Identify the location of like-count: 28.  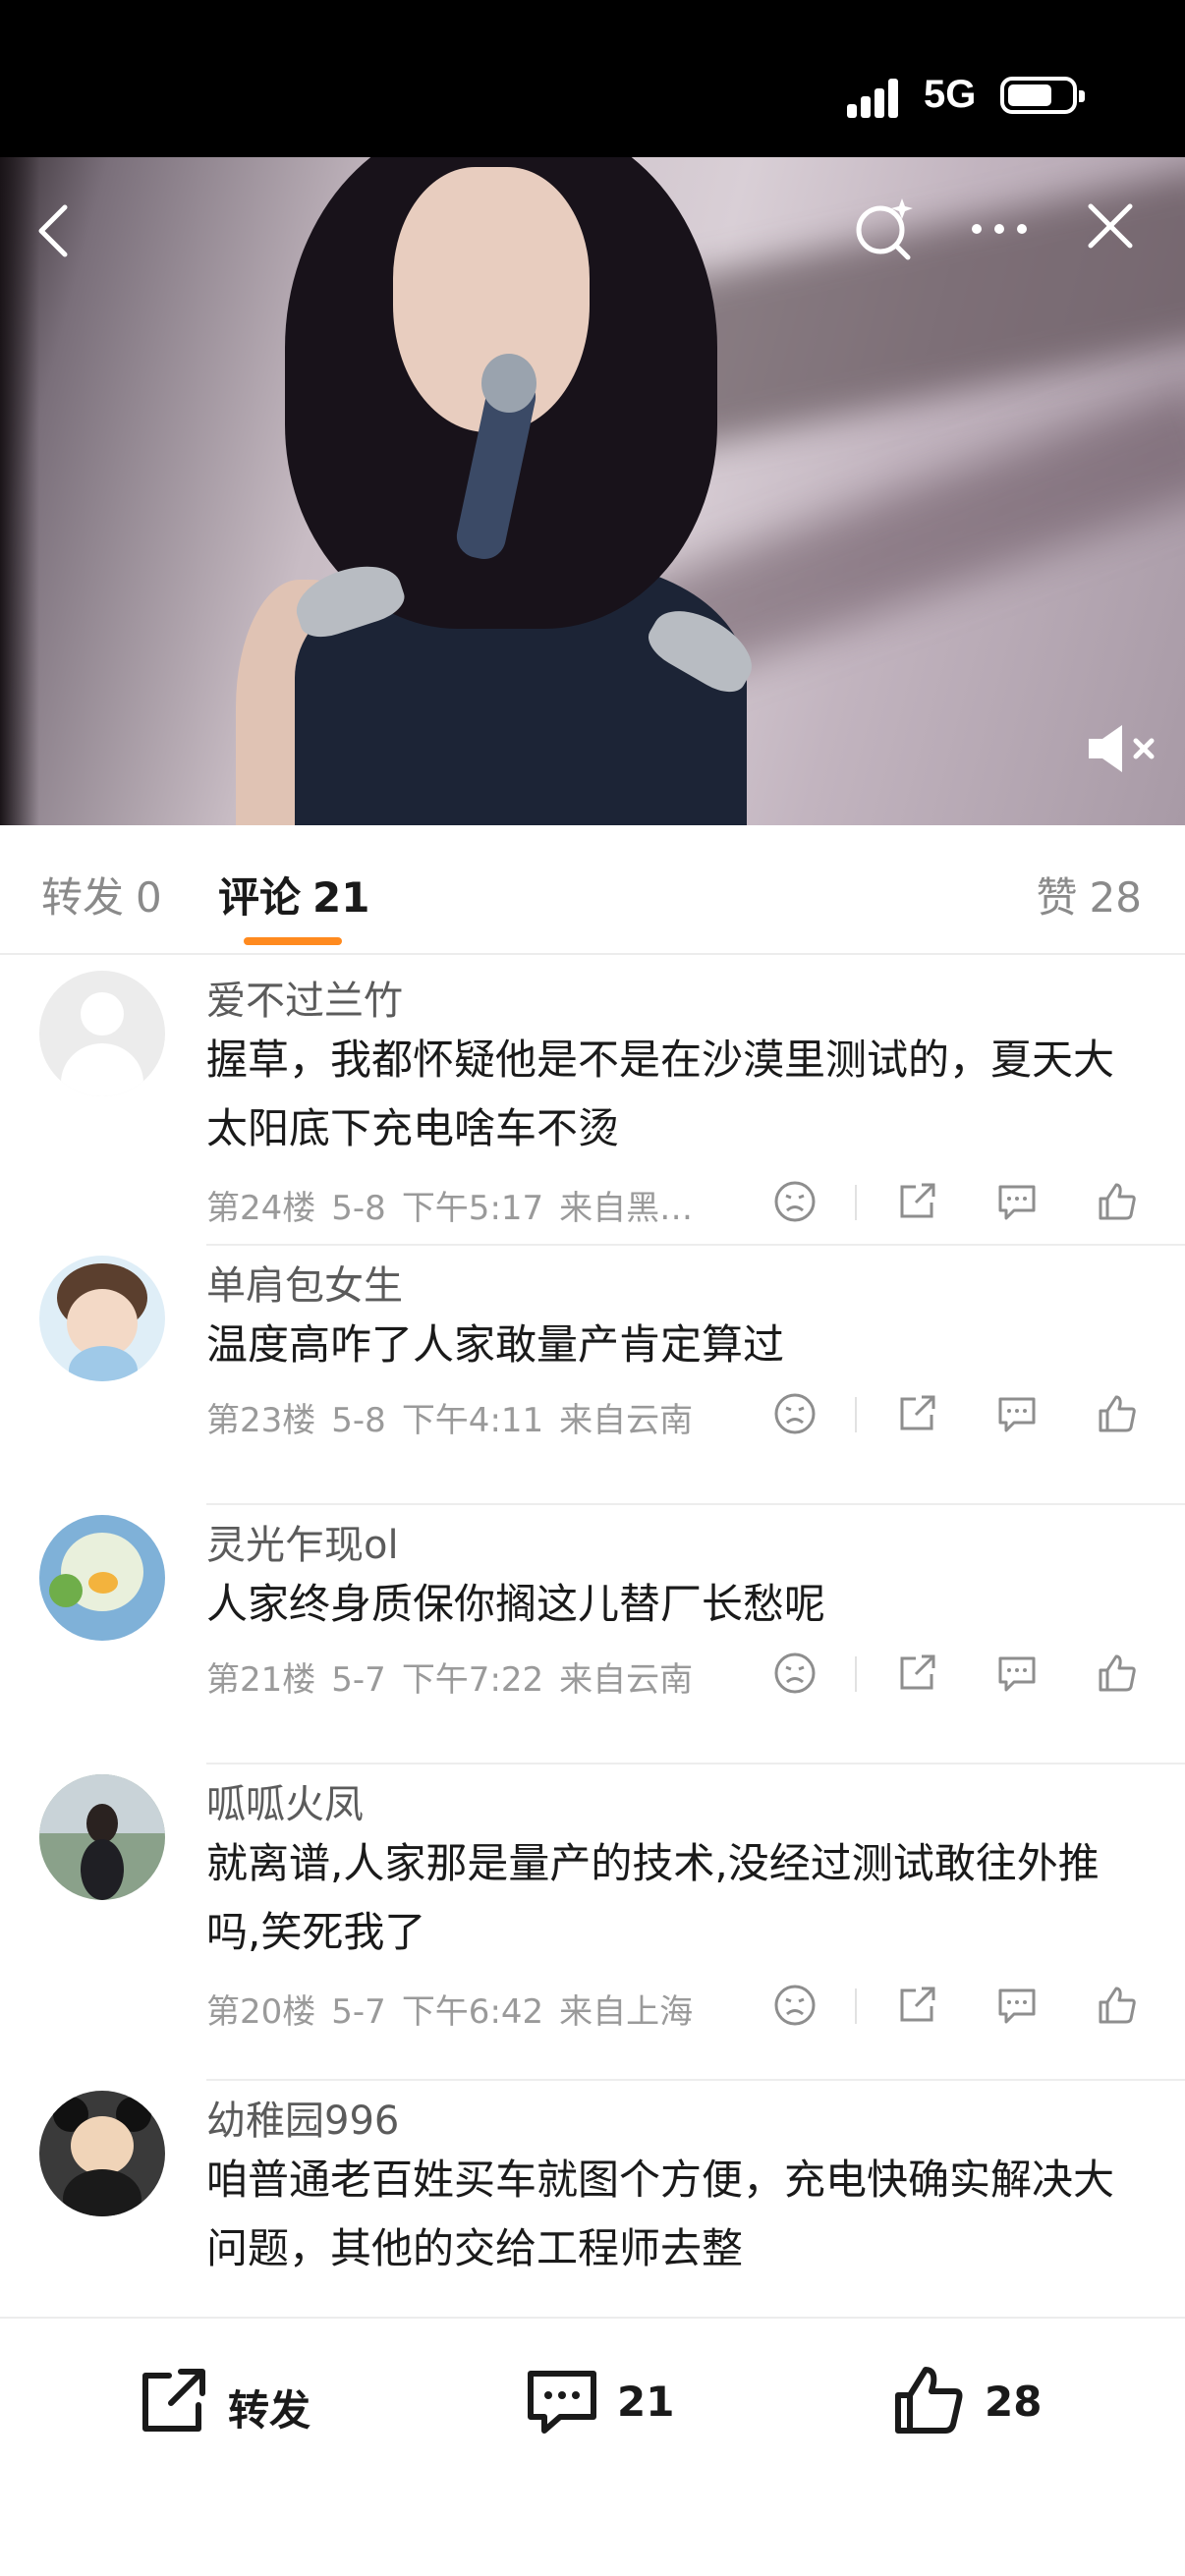
(1014, 2402).